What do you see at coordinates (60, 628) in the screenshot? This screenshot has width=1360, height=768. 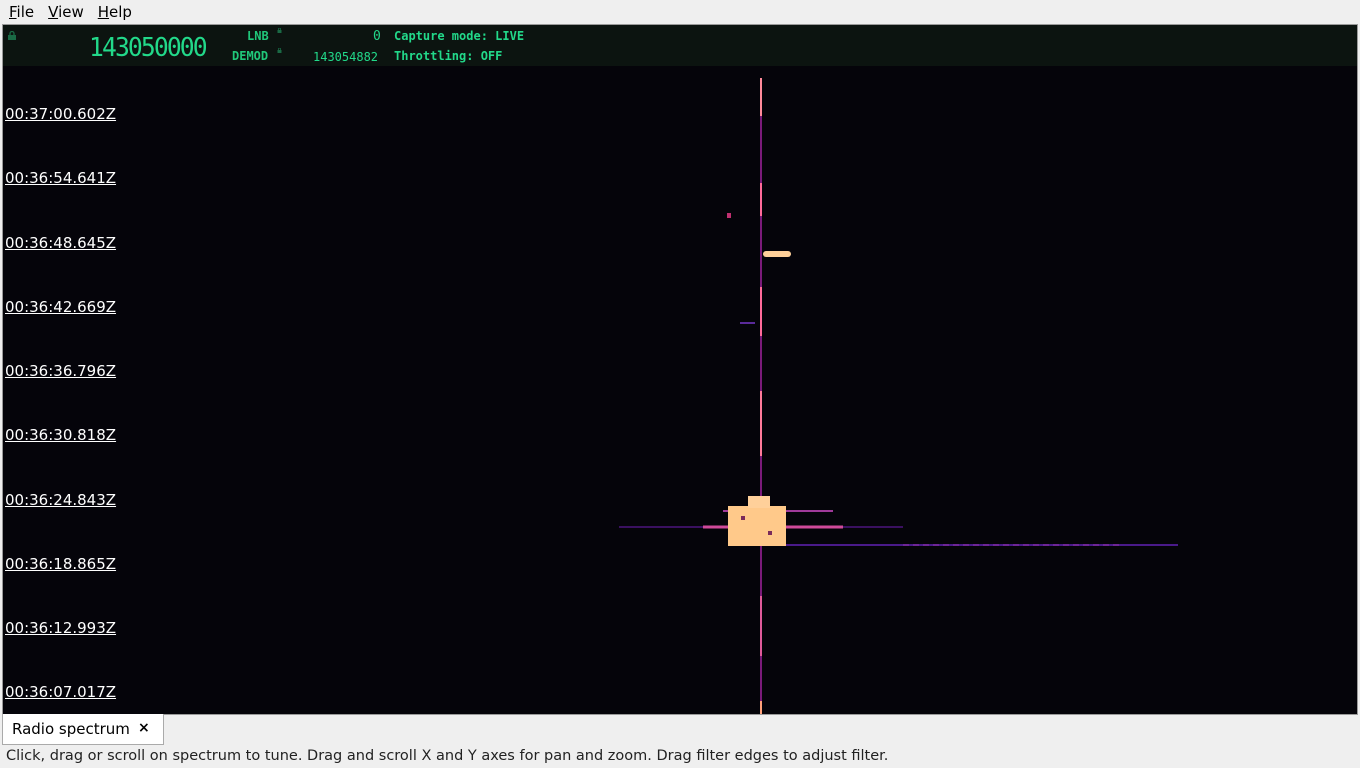 I see `time-axis-label: 00:36:12.993Z` at bounding box center [60, 628].